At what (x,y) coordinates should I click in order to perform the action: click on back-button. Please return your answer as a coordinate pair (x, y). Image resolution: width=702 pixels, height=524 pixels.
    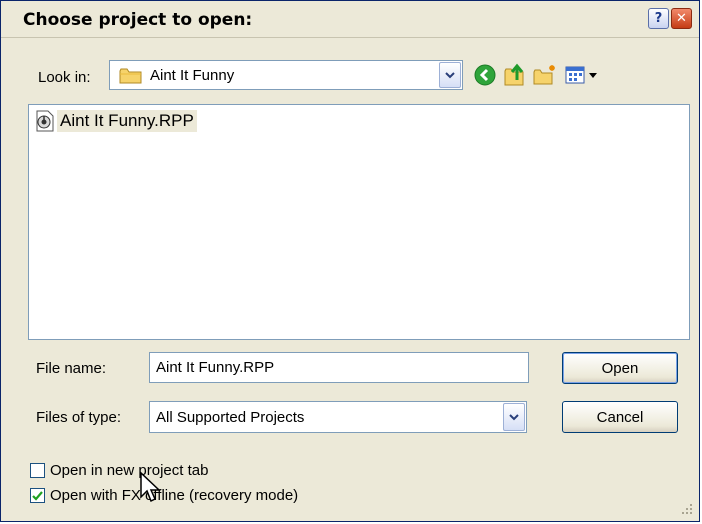
    Looking at the image, I should click on (485, 75).